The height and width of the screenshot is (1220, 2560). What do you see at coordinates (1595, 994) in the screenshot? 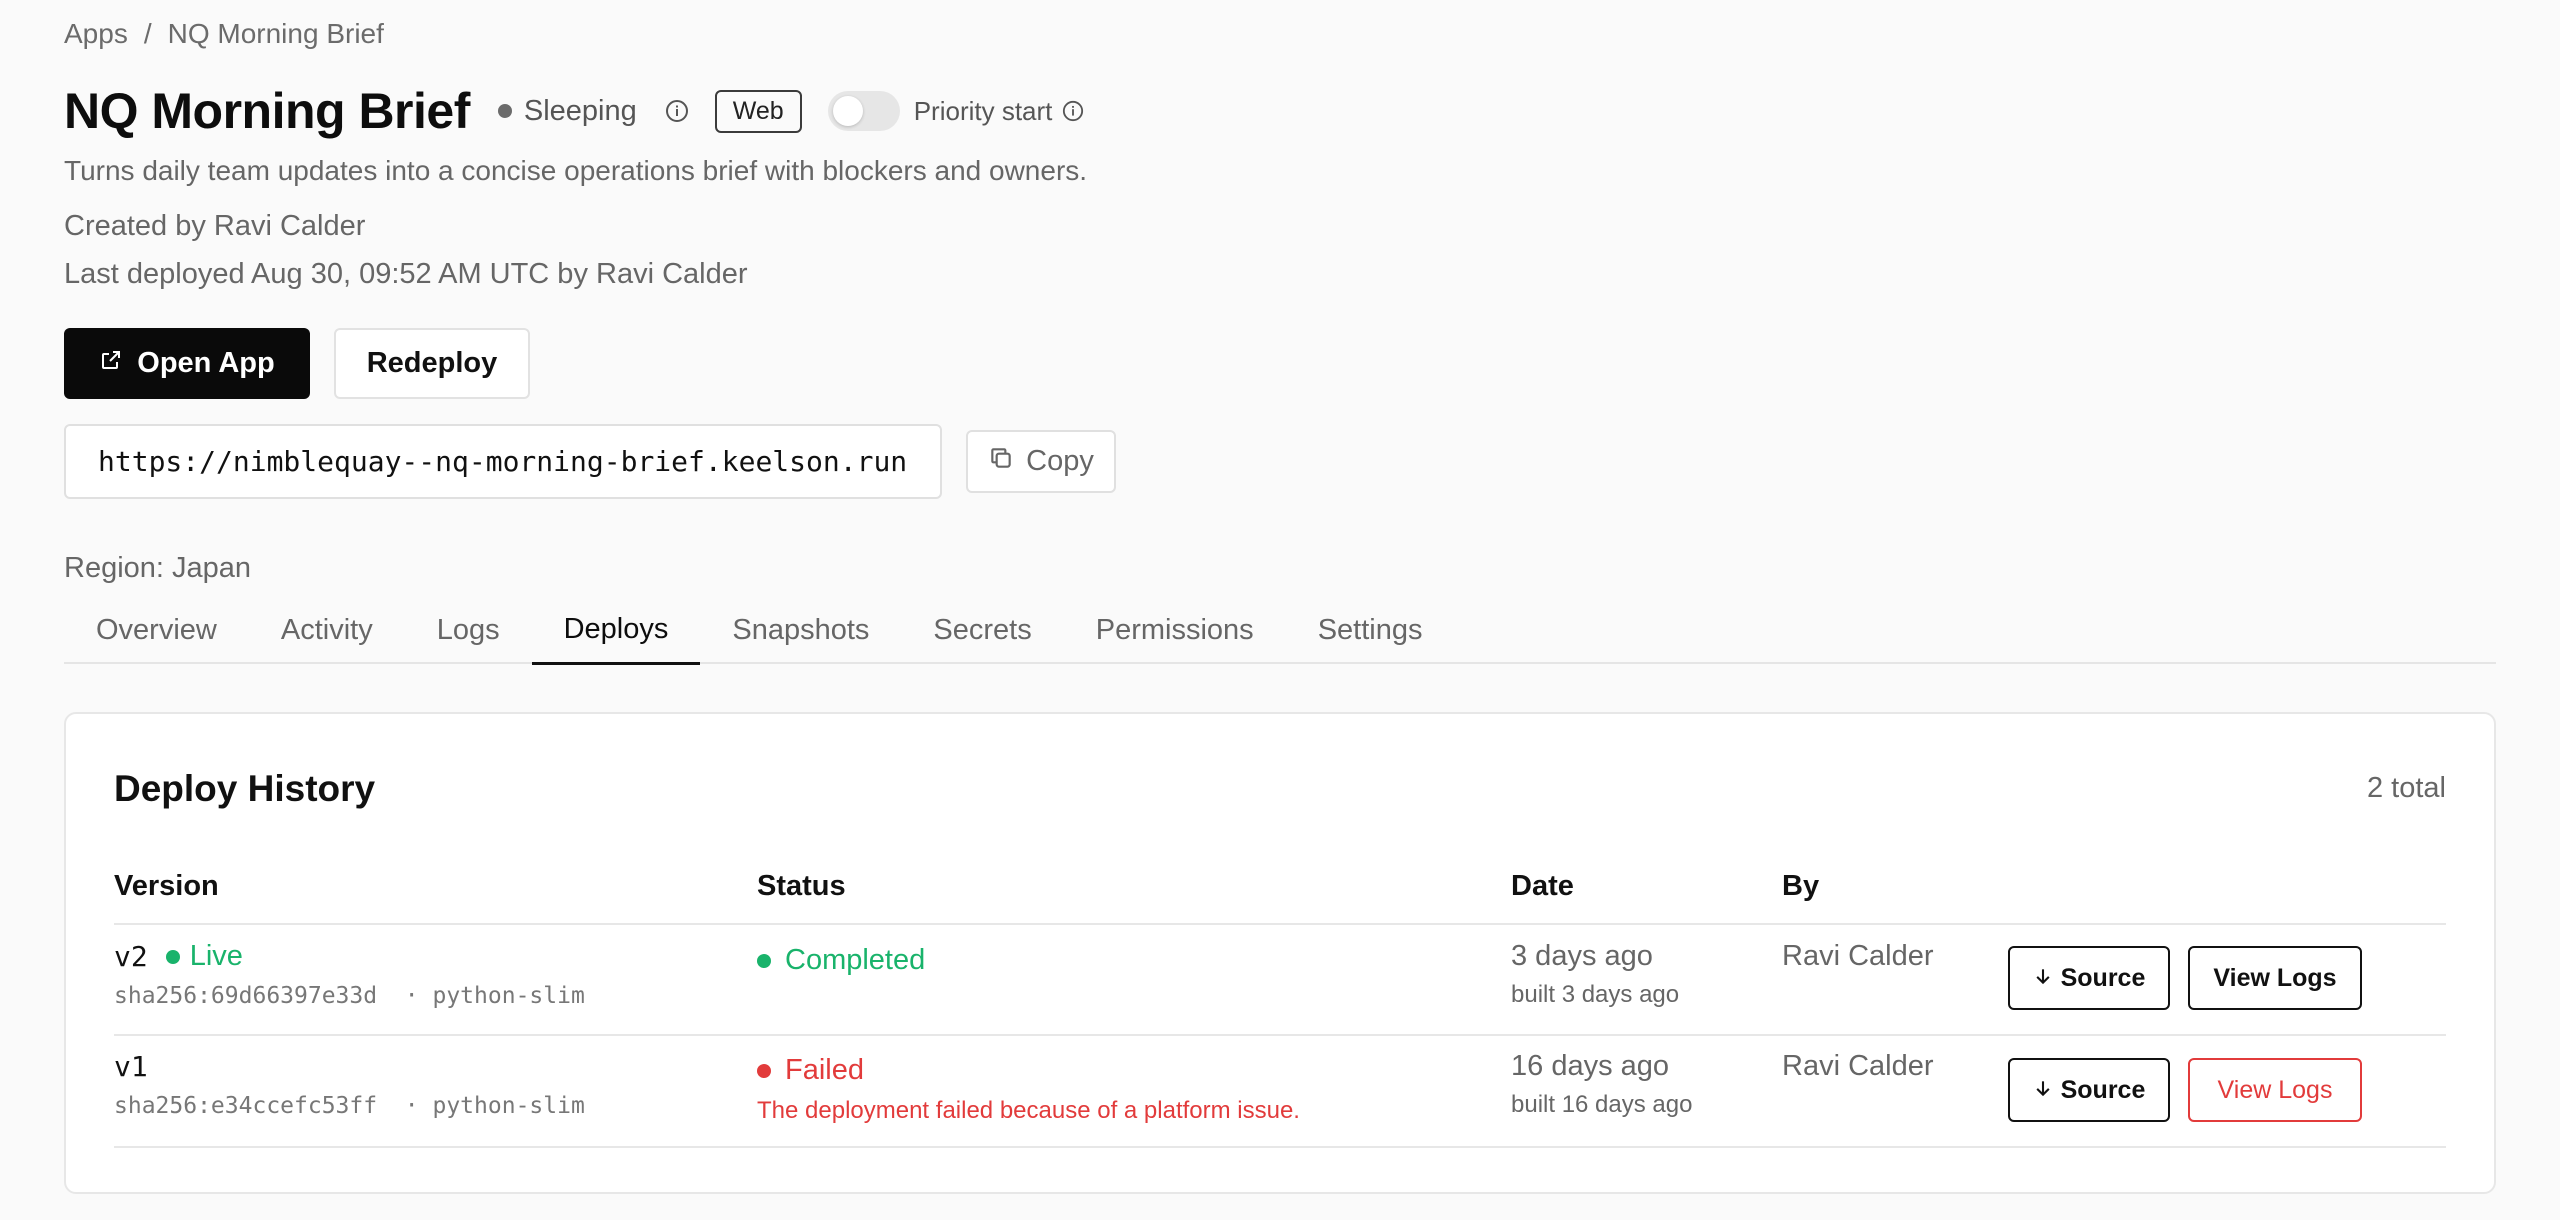
I see `built-date: built 3 days ago` at bounding box center [1595, 994].